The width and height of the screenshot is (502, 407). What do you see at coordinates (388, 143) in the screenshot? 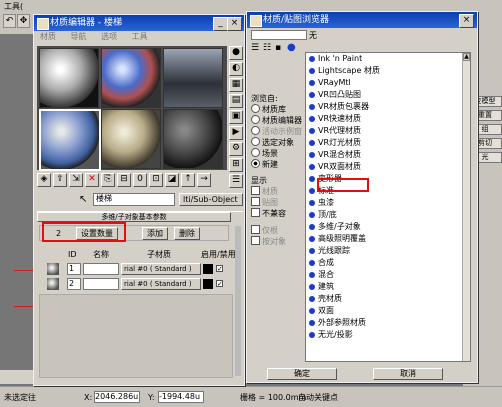
I see `material-list-item: VR灯光材质` at bounding box center [388, 143].